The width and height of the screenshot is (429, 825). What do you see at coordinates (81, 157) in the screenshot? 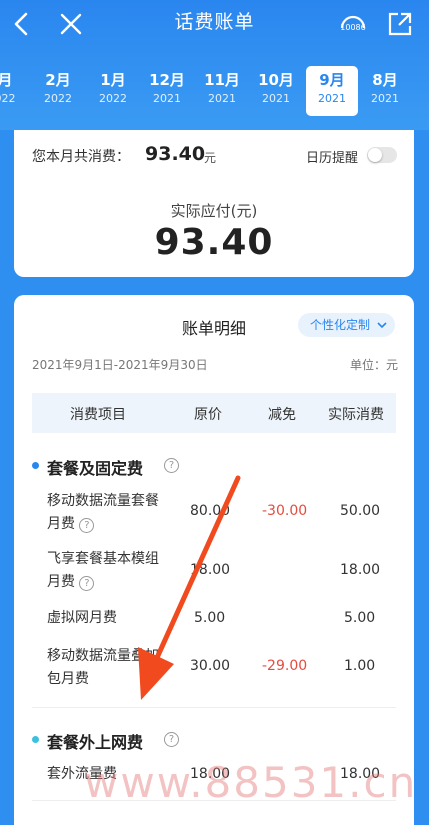
I see `total-label: 您本月共消费：` at bounding box center [81, 157].